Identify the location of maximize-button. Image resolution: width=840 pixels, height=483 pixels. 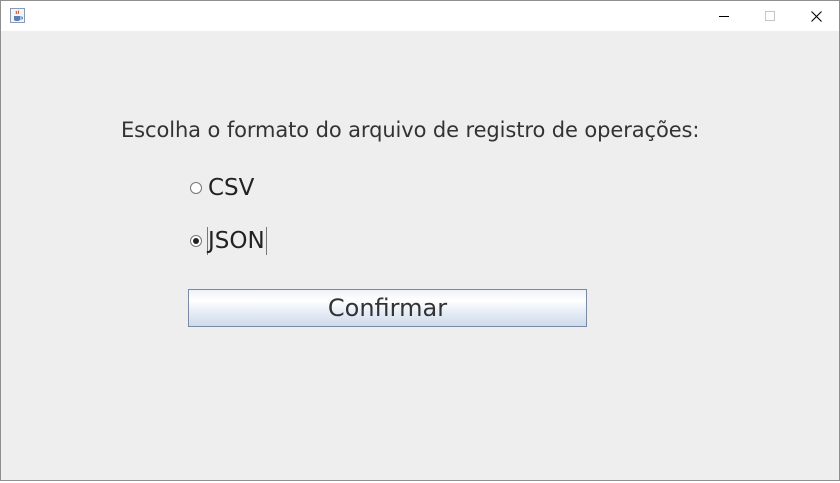
(770, 16).